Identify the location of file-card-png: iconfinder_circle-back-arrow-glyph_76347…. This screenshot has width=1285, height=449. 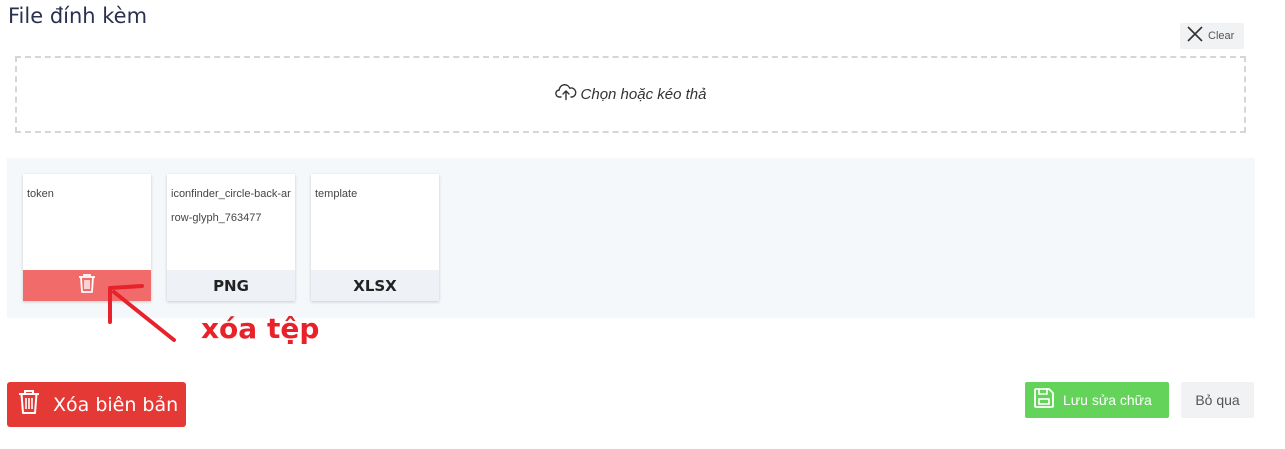
(231, 237).